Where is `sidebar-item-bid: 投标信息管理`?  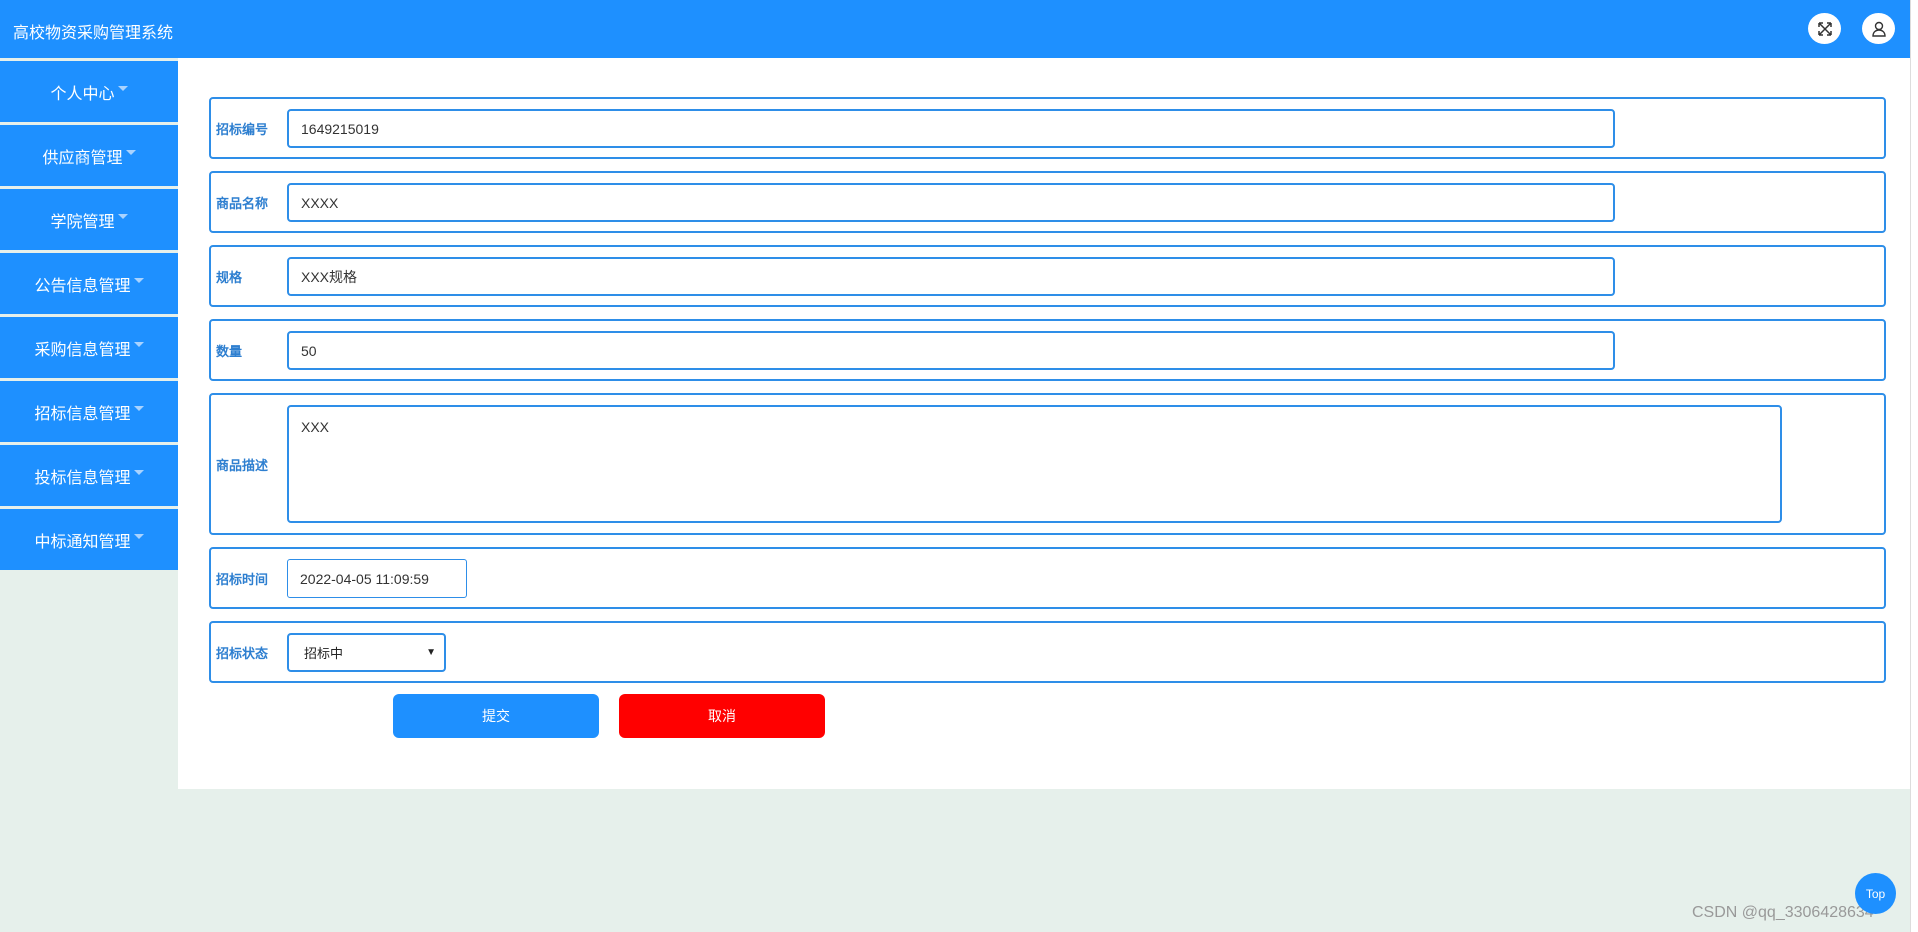
sidebar-item-bid: 投标信息管理 is located at coordinates (89, 475).